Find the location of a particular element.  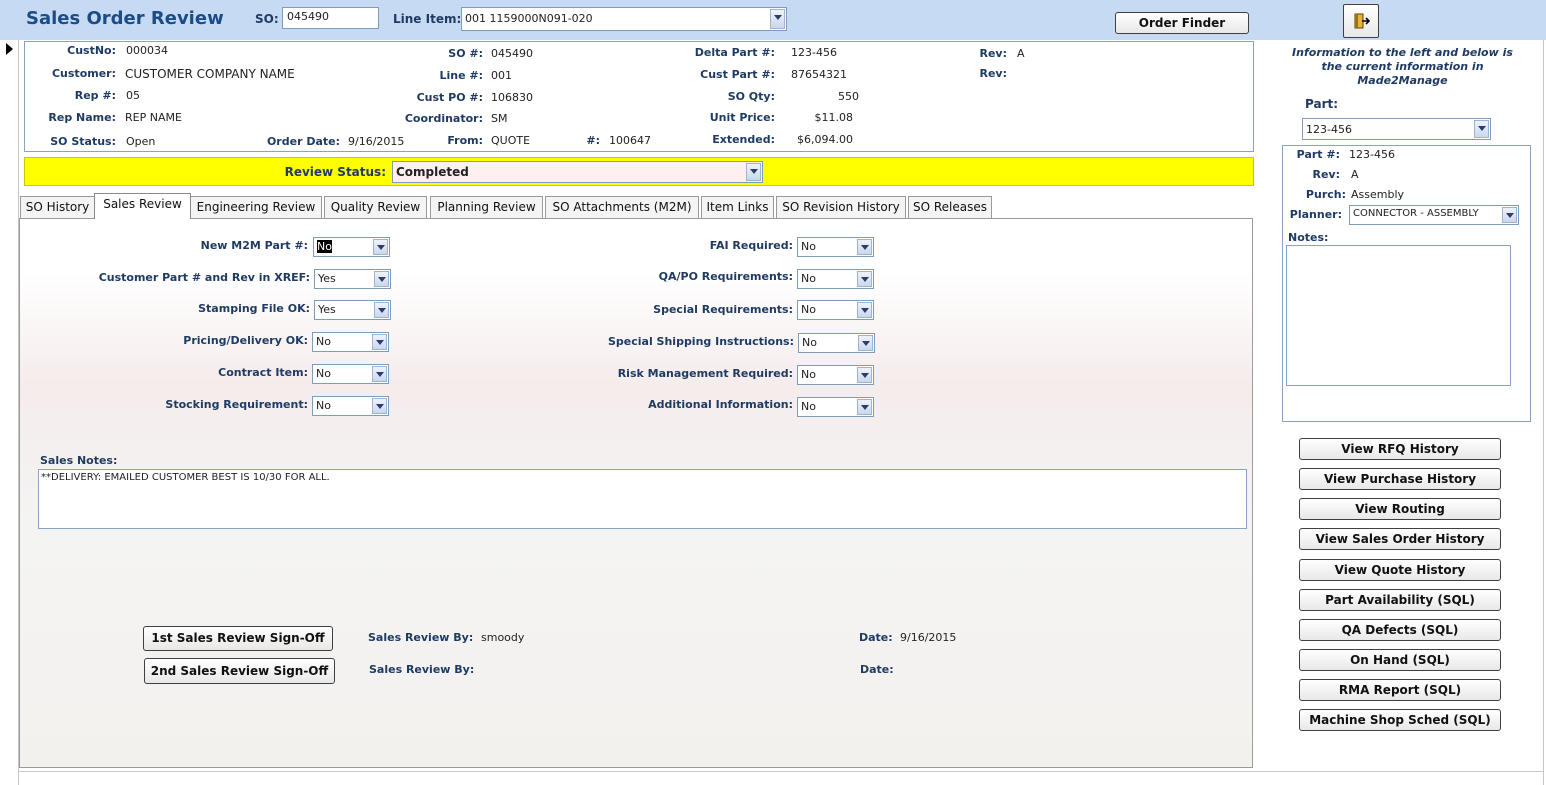

tab-so-history: SO History is located at coordinates (57, 207).